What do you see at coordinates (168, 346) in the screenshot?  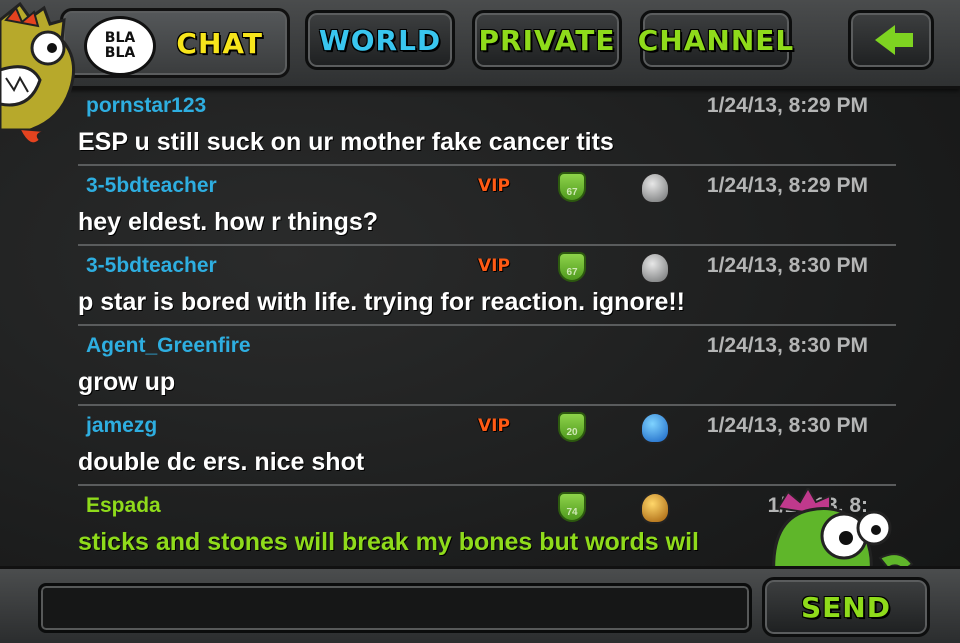 I see `message-username: Agent_Greenfire` at bounding box center [168, 346].